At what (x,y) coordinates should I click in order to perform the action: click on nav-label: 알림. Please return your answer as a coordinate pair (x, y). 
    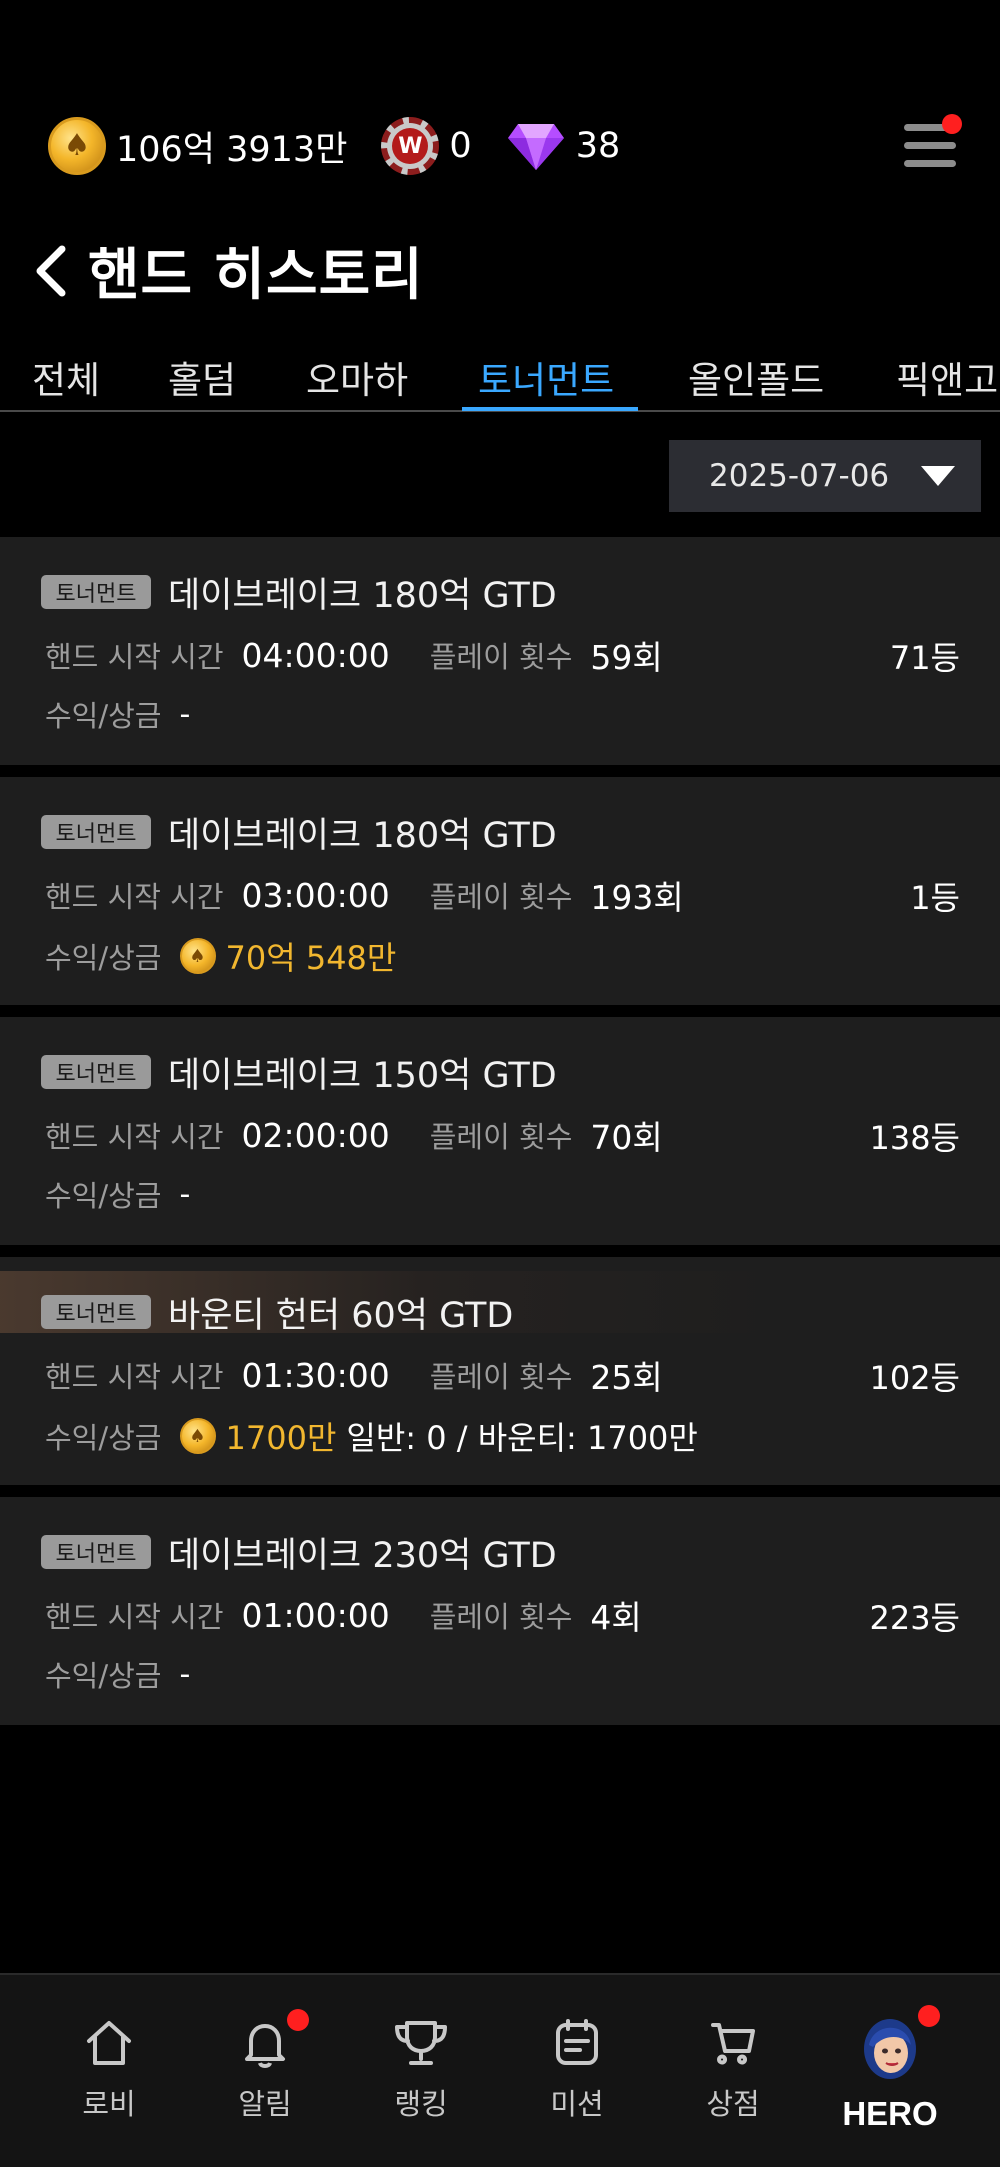
    Looking at the image, I should click on (265, 2104).